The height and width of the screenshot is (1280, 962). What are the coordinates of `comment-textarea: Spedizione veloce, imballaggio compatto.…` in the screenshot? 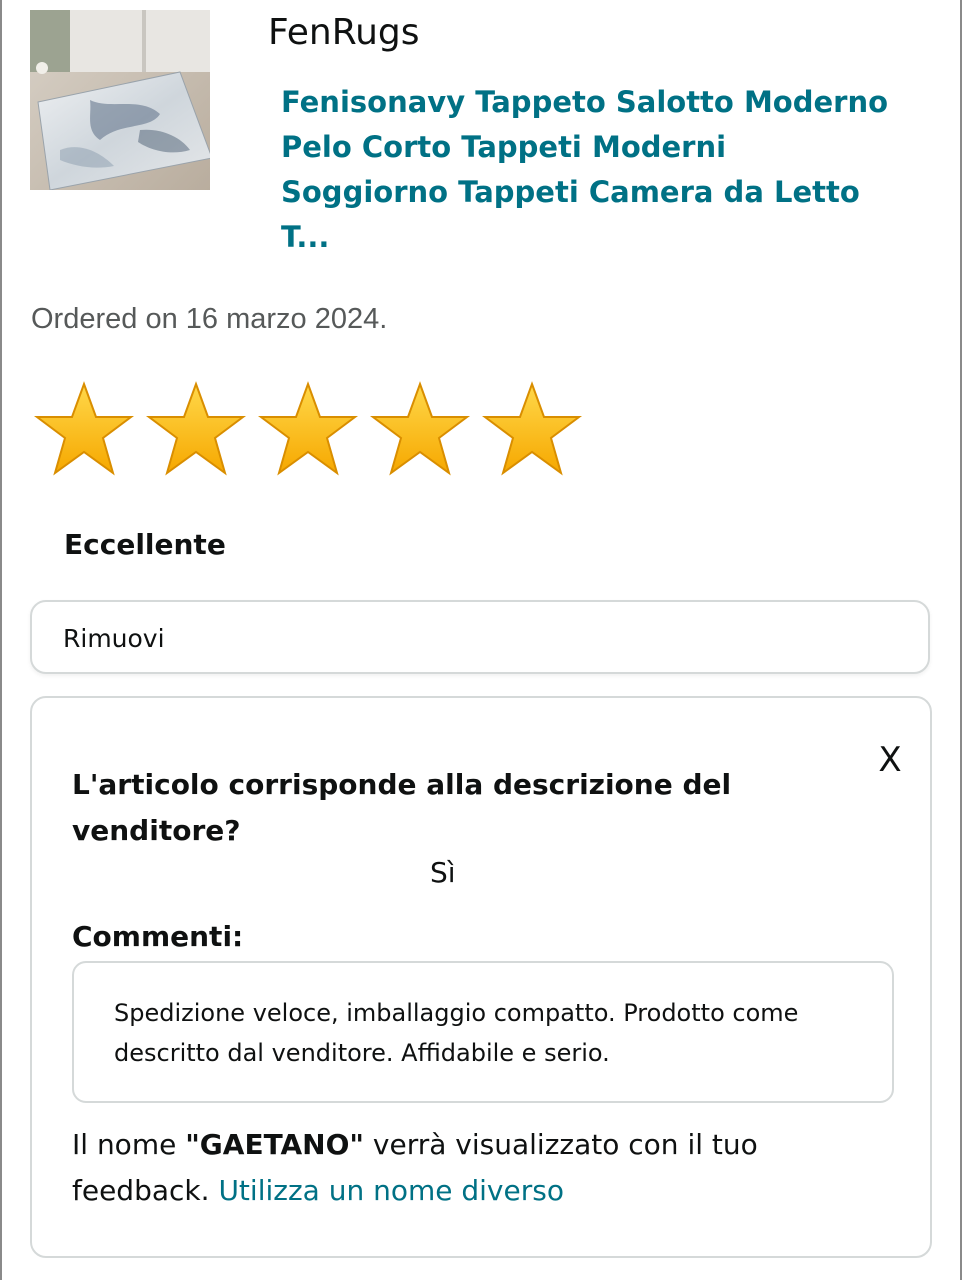 It's located at (483, 1032).